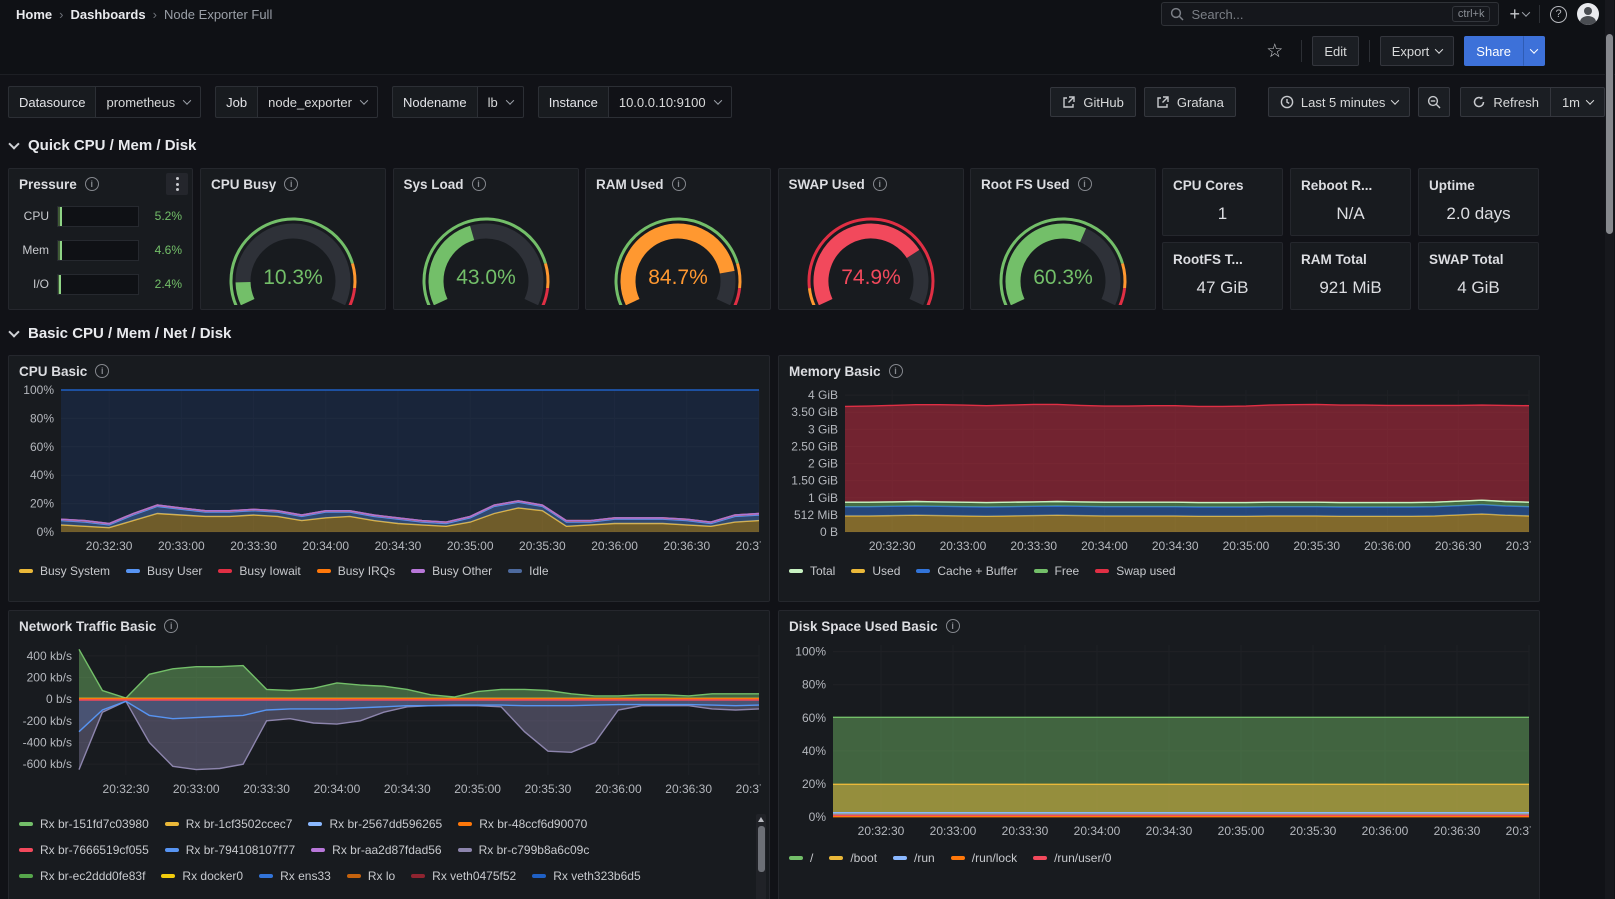 The height and width of the screenshot is (899, 1615). I want to click on refresh-interval-button: 1m, so click(1577, 102).